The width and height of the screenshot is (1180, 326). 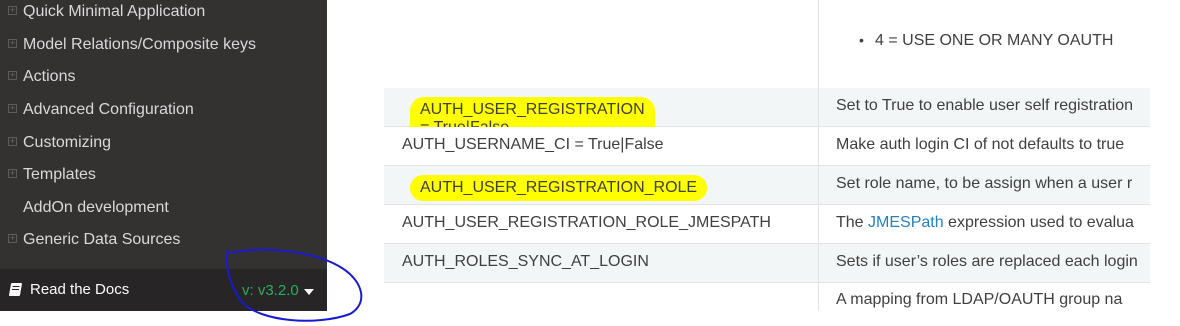 What do you see at coordinates (139, 44) in the screenshot?
I see `sidebar-item-label: Model Relations/Composite keys` at bounding box center [139, 44].